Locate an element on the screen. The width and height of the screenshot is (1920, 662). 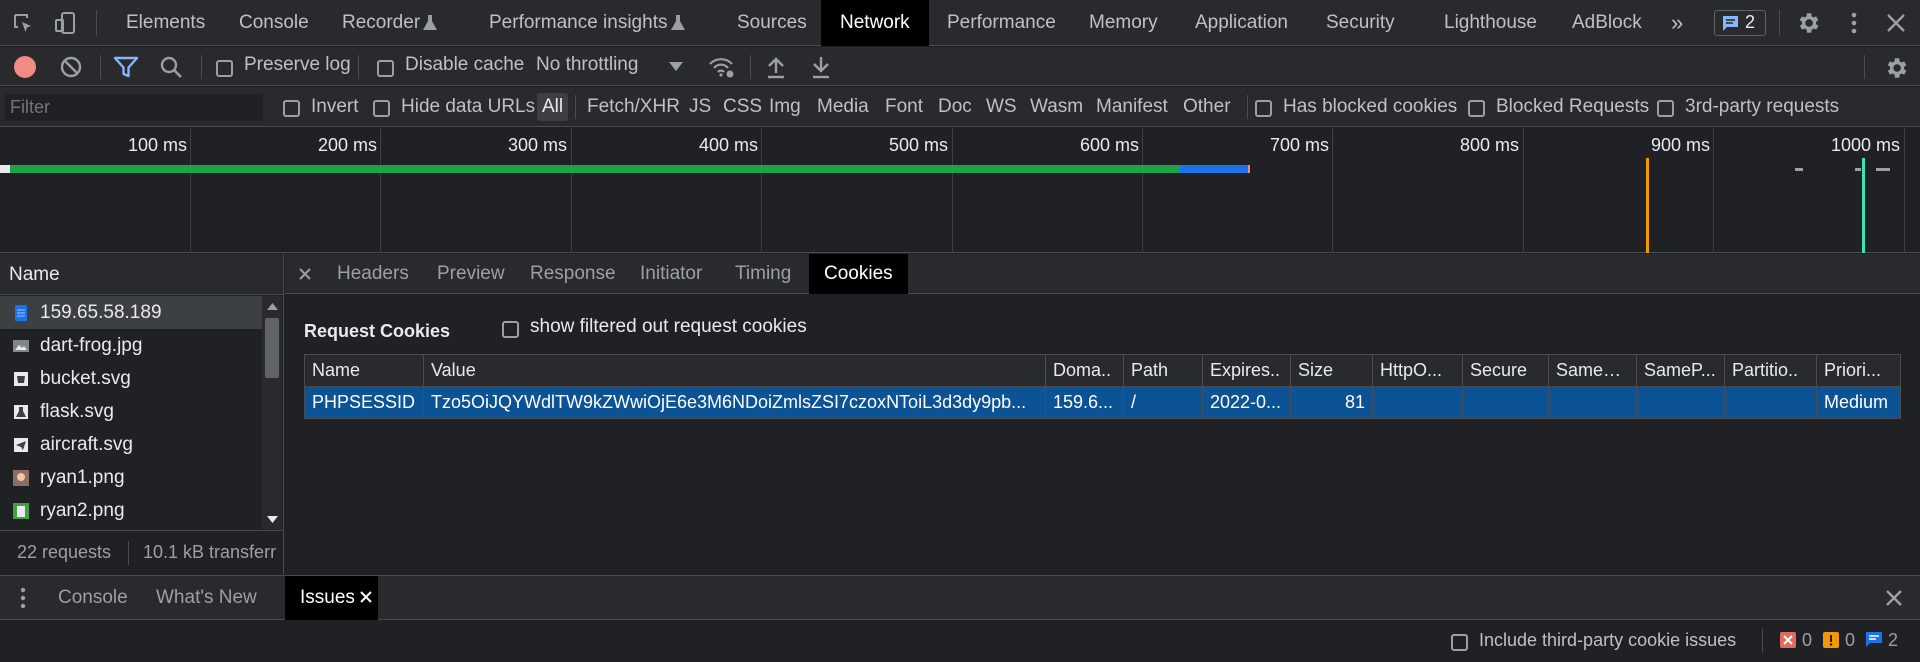
type-filter-css: CSS is located at coordinates (742, 107).